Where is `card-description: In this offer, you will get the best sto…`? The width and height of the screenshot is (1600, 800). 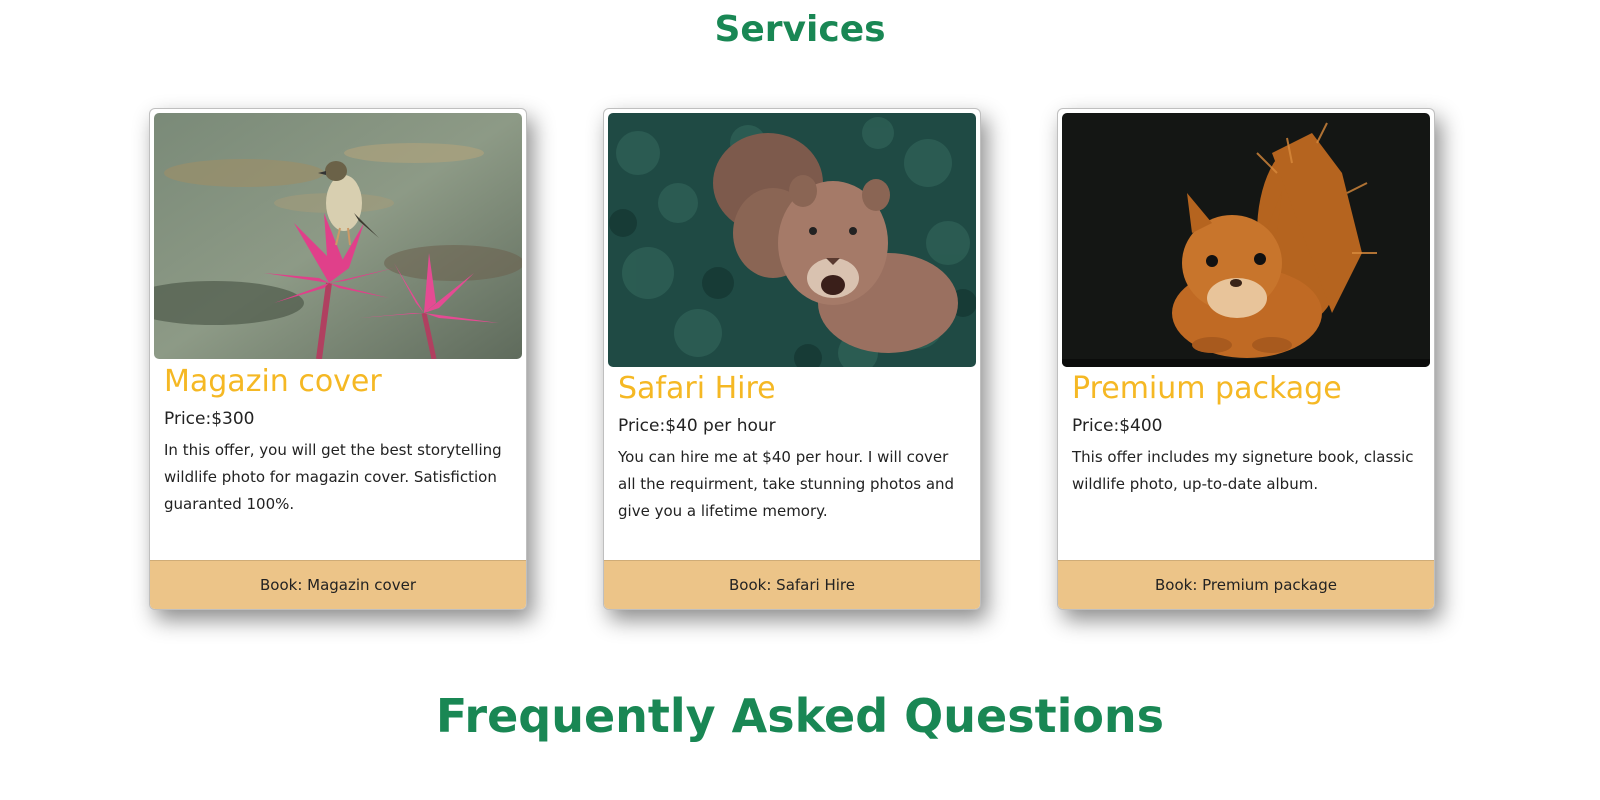 card-description: In this offer, you will get the best sto… is located at coordinates (333, 477).